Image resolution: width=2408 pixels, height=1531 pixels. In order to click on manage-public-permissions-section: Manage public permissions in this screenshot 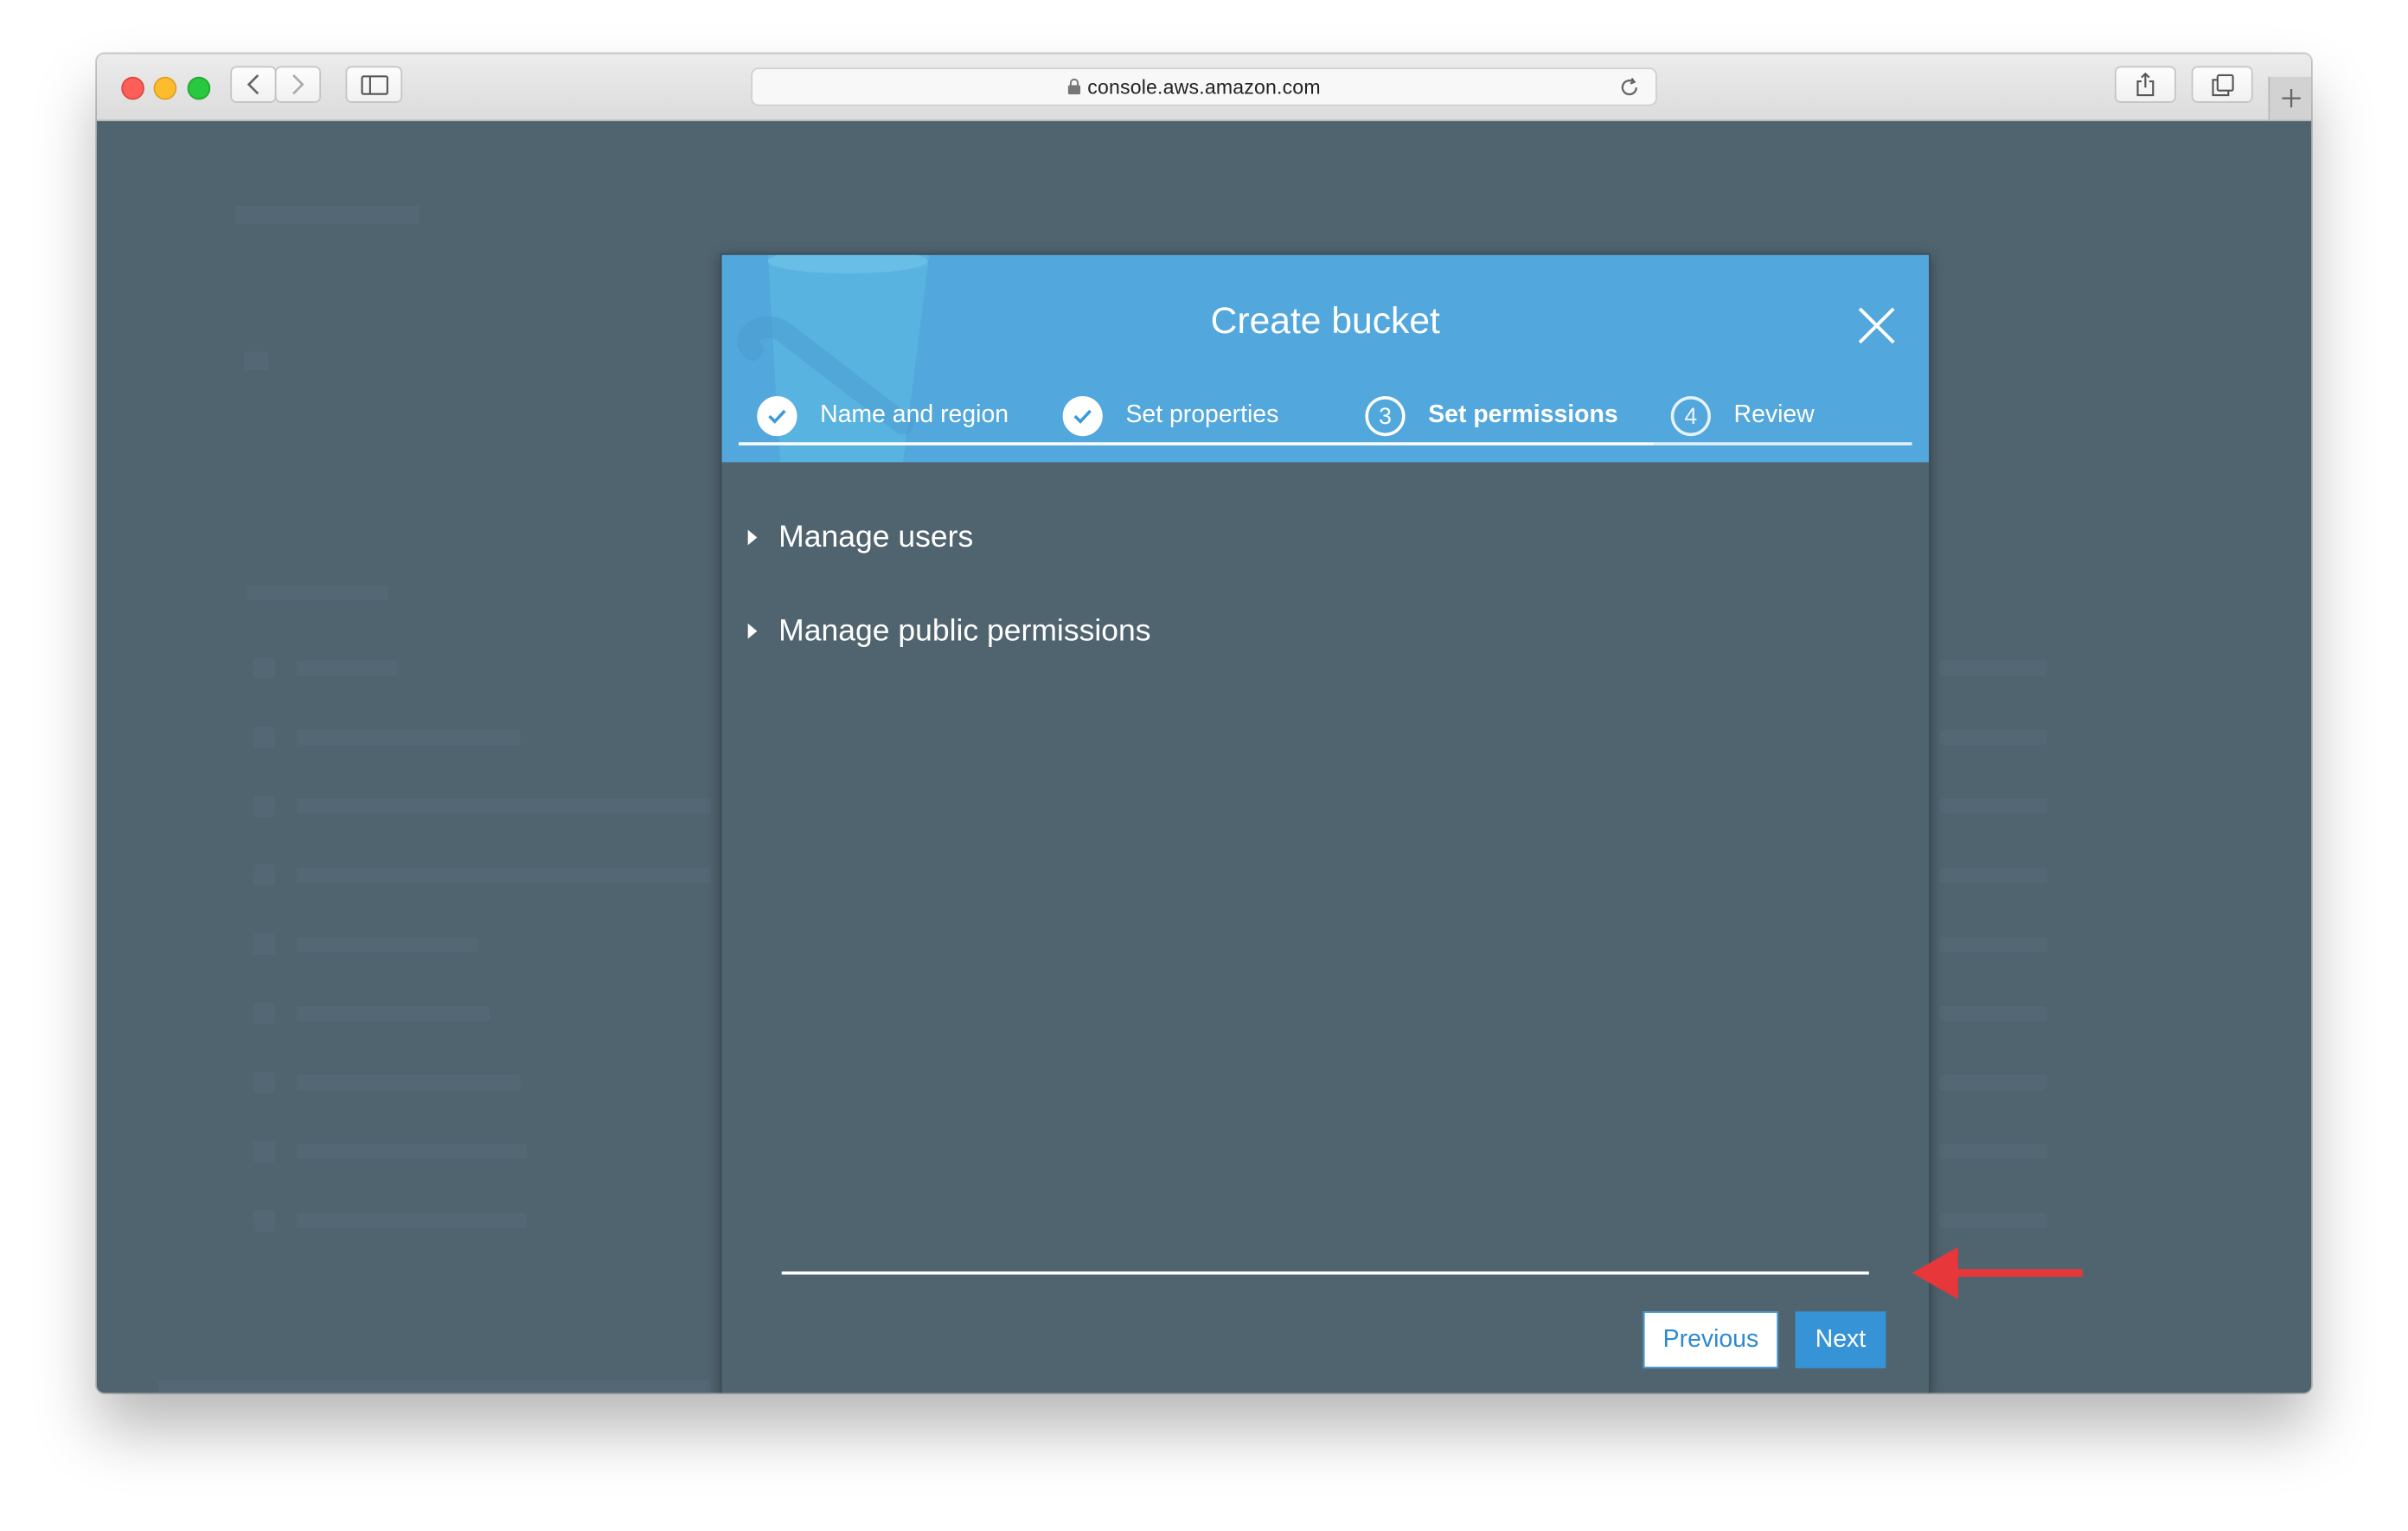, I will do `click(949, 631)`.